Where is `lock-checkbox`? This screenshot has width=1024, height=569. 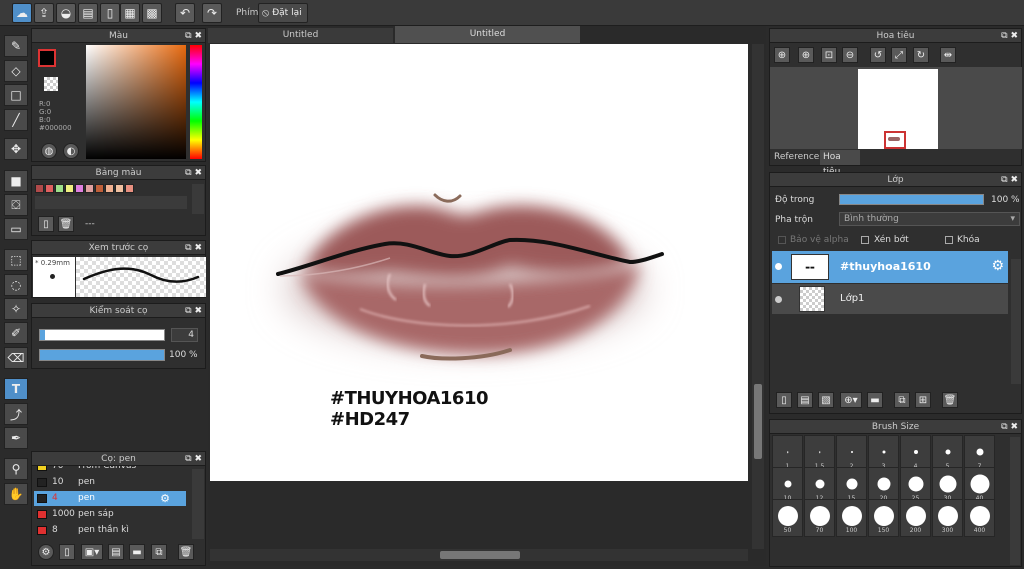 lock-checkbox is located at coordinates (949, 240).